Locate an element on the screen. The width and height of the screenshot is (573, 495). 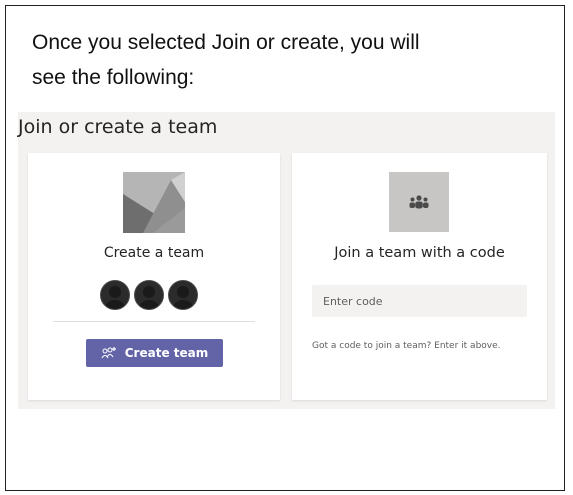
teams-people-icon is located at coordinates (419, 202).